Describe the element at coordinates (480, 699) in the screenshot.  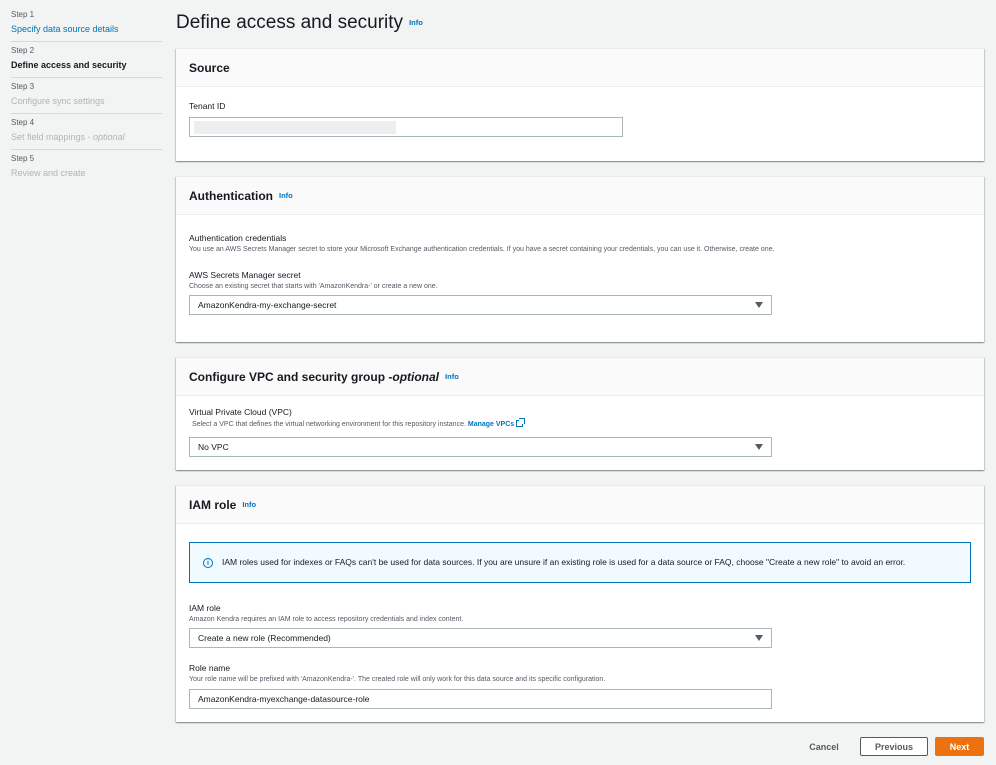
I see `role-name-input: AmazonKendra-myexchange-datasource-role` at that location.